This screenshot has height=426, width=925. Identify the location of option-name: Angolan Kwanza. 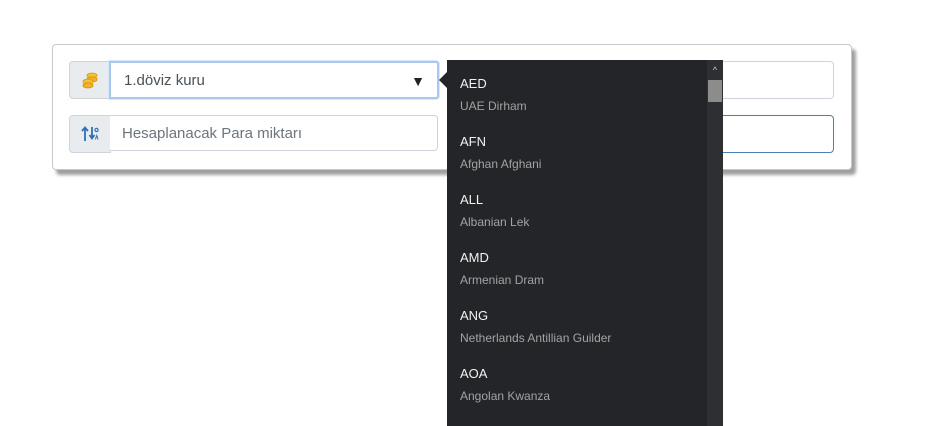
(505, 396).